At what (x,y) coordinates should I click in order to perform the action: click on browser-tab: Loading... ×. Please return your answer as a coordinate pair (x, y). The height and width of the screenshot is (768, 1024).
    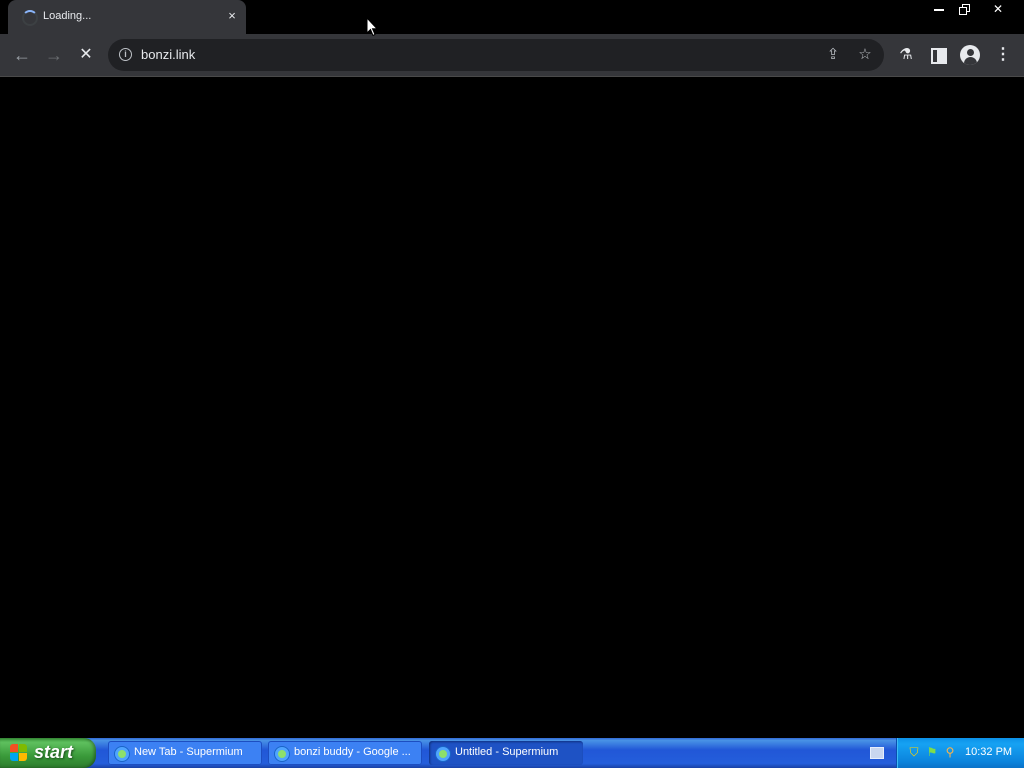
    Looking at the image, I should click on (127, 17).